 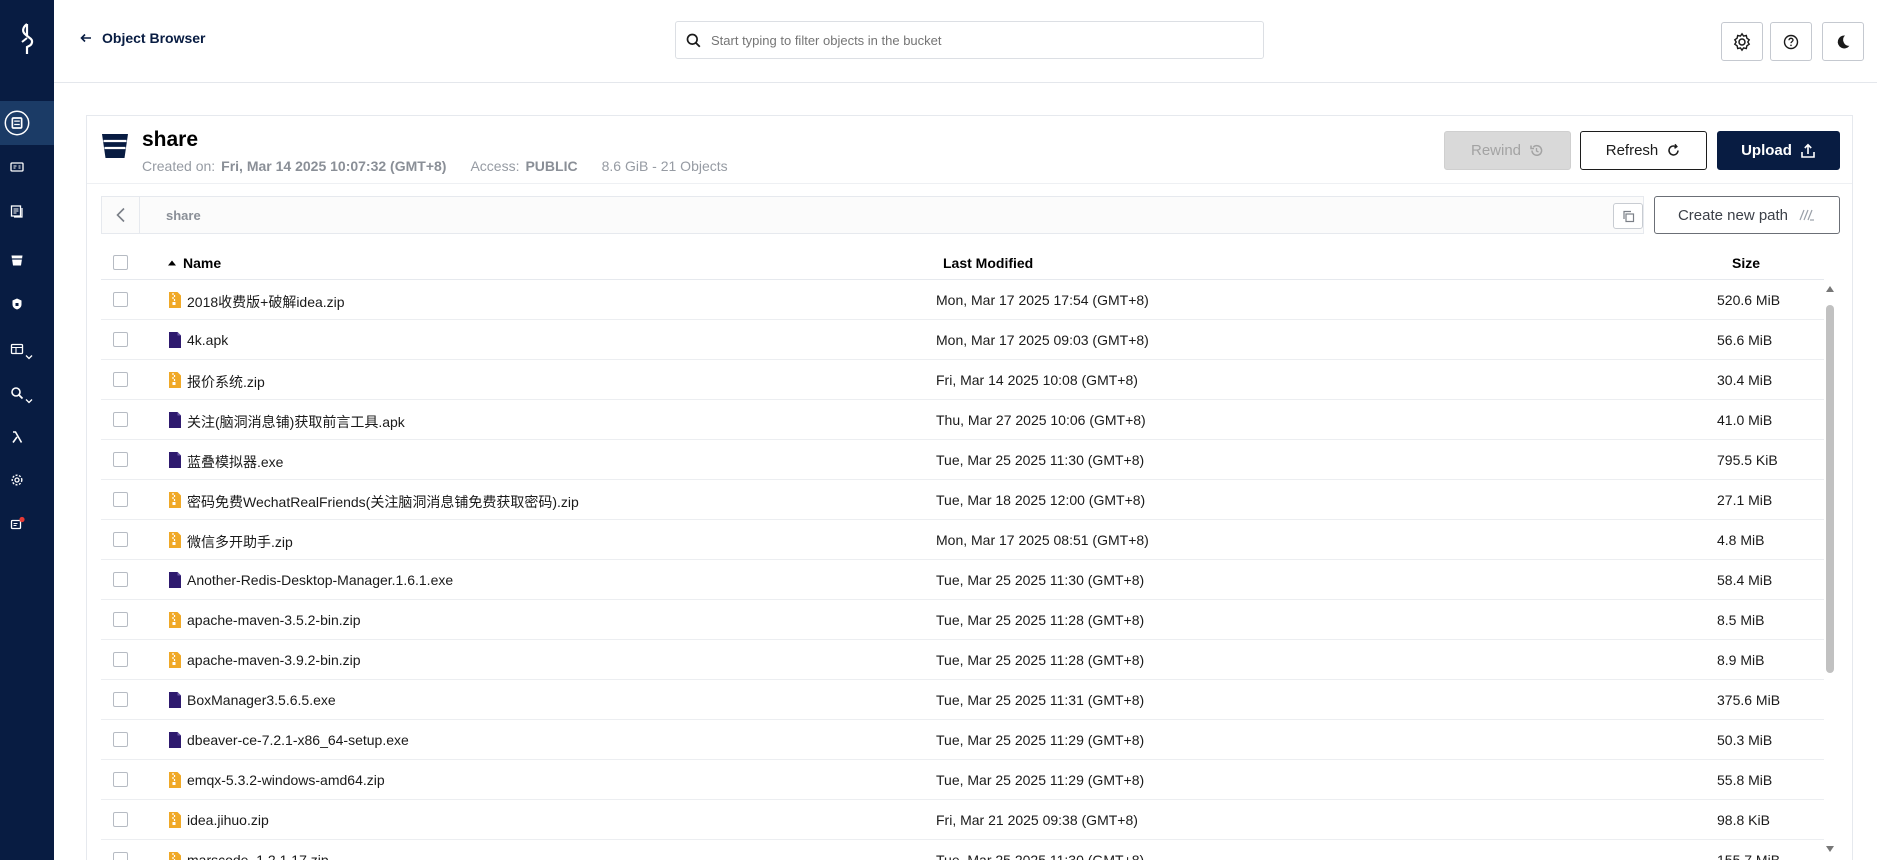 What do you see at coordinates (22, 519) in the screenshot?
I see `notification-badge` at bounding box center [22, 519].